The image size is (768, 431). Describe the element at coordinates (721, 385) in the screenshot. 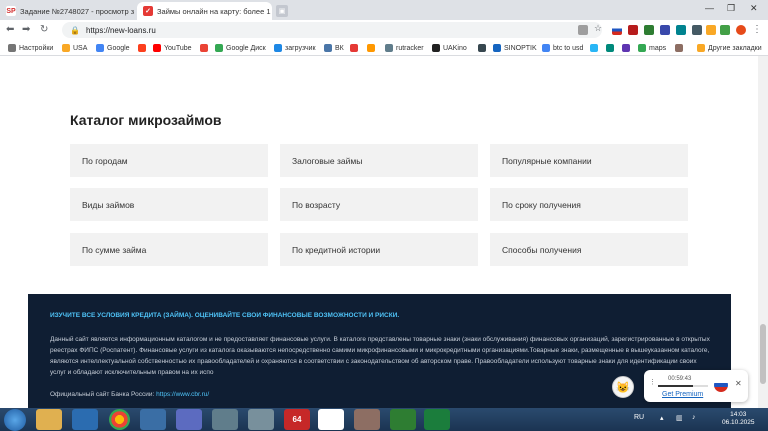

I see `russia-flag-icon` at that location.